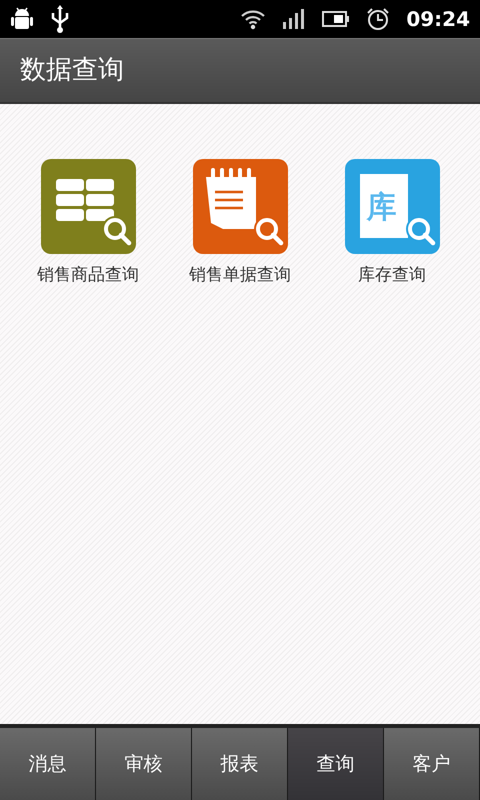 This screenshot has height=800, width=480. What do you see at coordinates (240, 275) in the screenshot?
I see `tile-label: 销售单据查询` at bounding box center [240, 275].